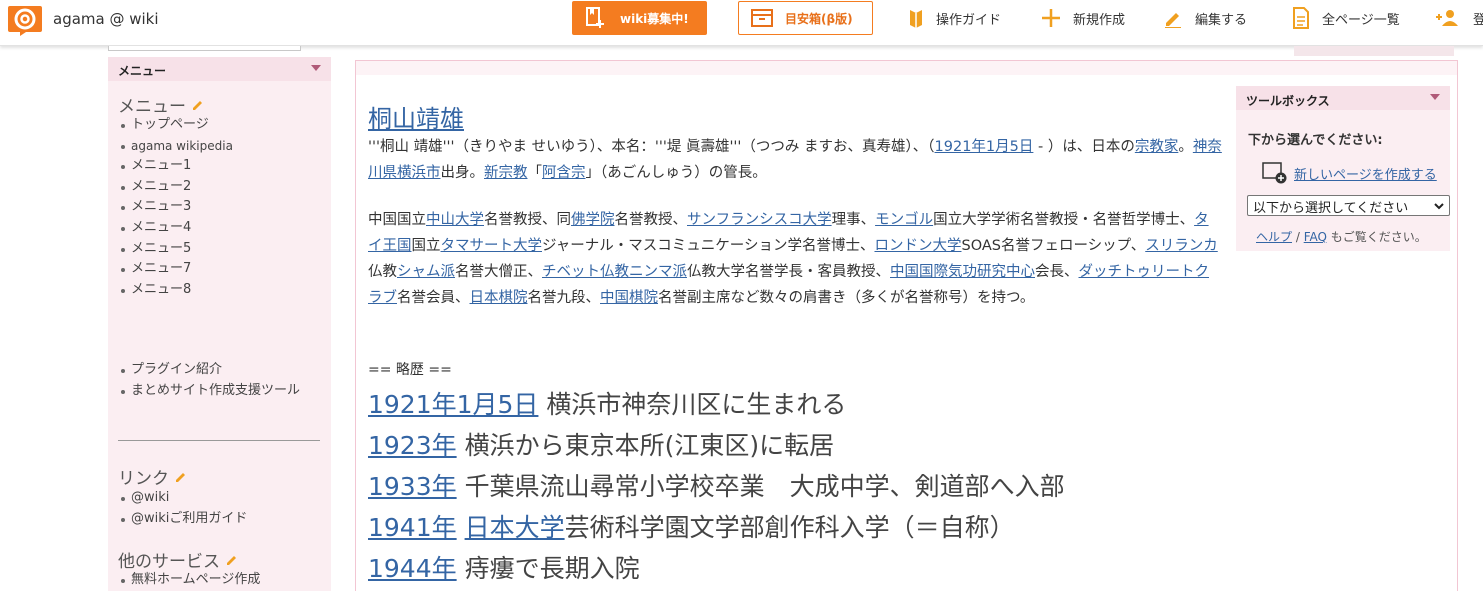 The width and height of the screenshot is (1483, 591). I want to click on history-year-link: 1921年1月5日, so click(453, 404).